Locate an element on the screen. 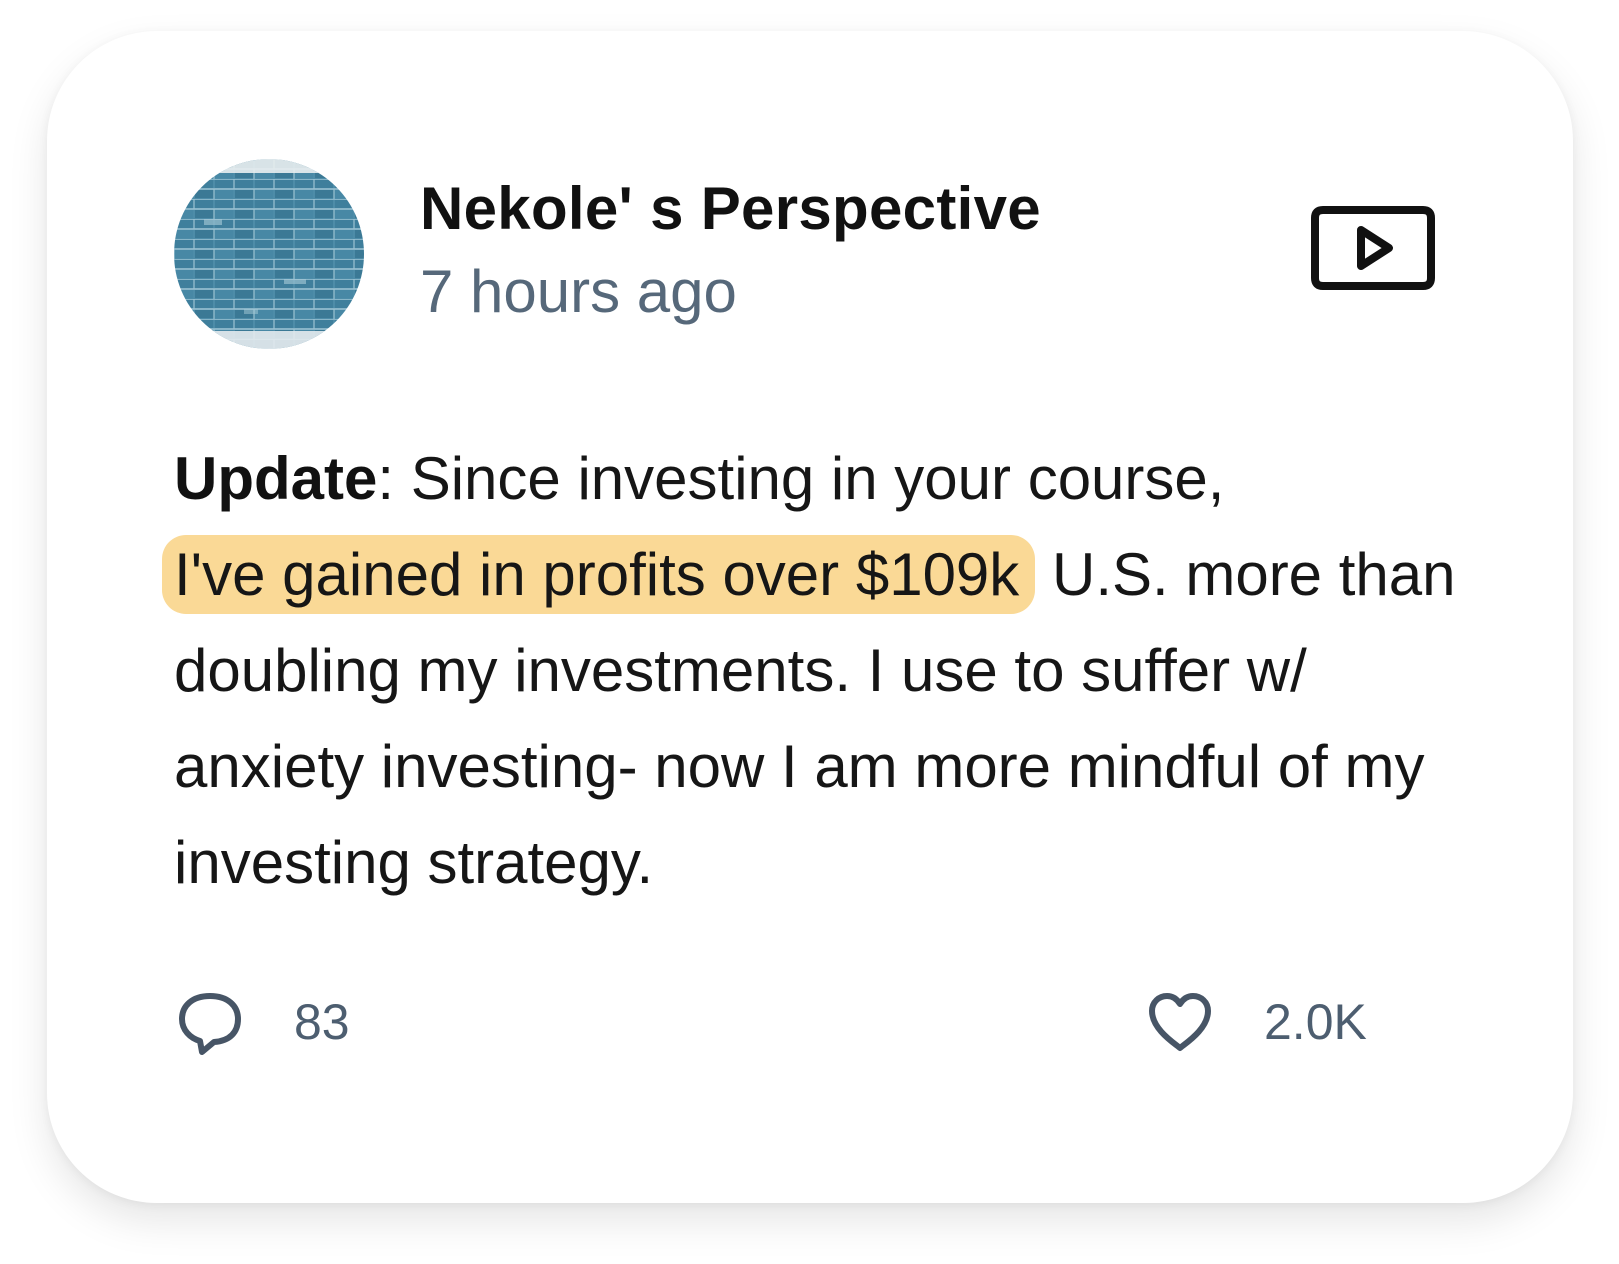 Image resolution: width=1619 pixels, height=1264 pixels. heart-icon is located at coordinates (1180, 1022).